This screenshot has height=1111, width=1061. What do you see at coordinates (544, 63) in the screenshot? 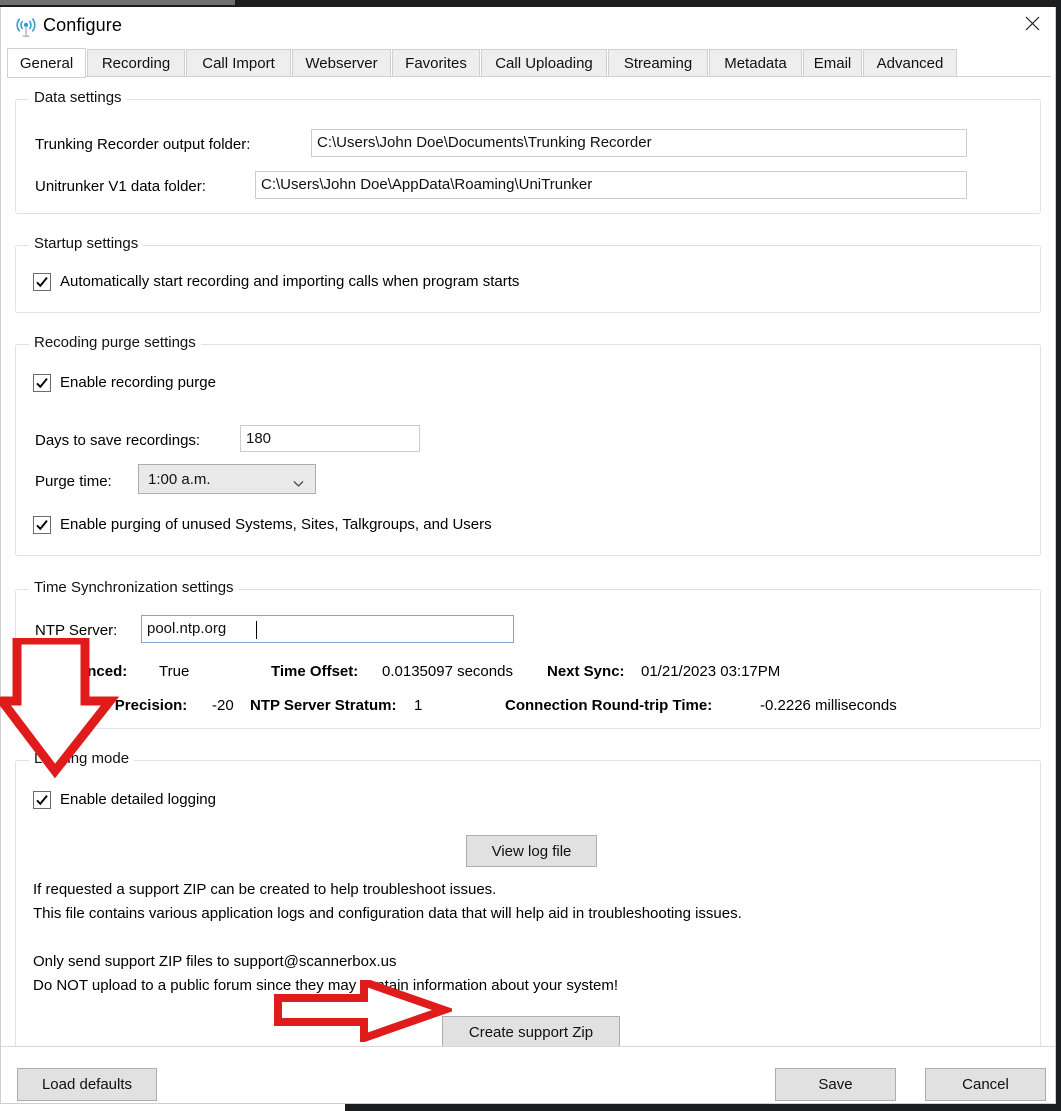
I see `tab-call-uploading: Call Uploading` at bounding box center [544, 63].